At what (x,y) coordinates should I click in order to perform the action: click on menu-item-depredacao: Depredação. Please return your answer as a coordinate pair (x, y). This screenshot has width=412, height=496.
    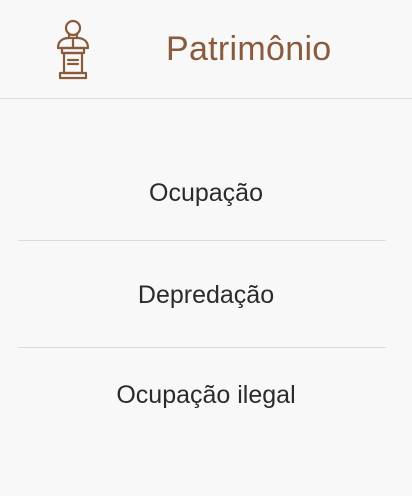
    Looking at the image, I should click on (206, 295).